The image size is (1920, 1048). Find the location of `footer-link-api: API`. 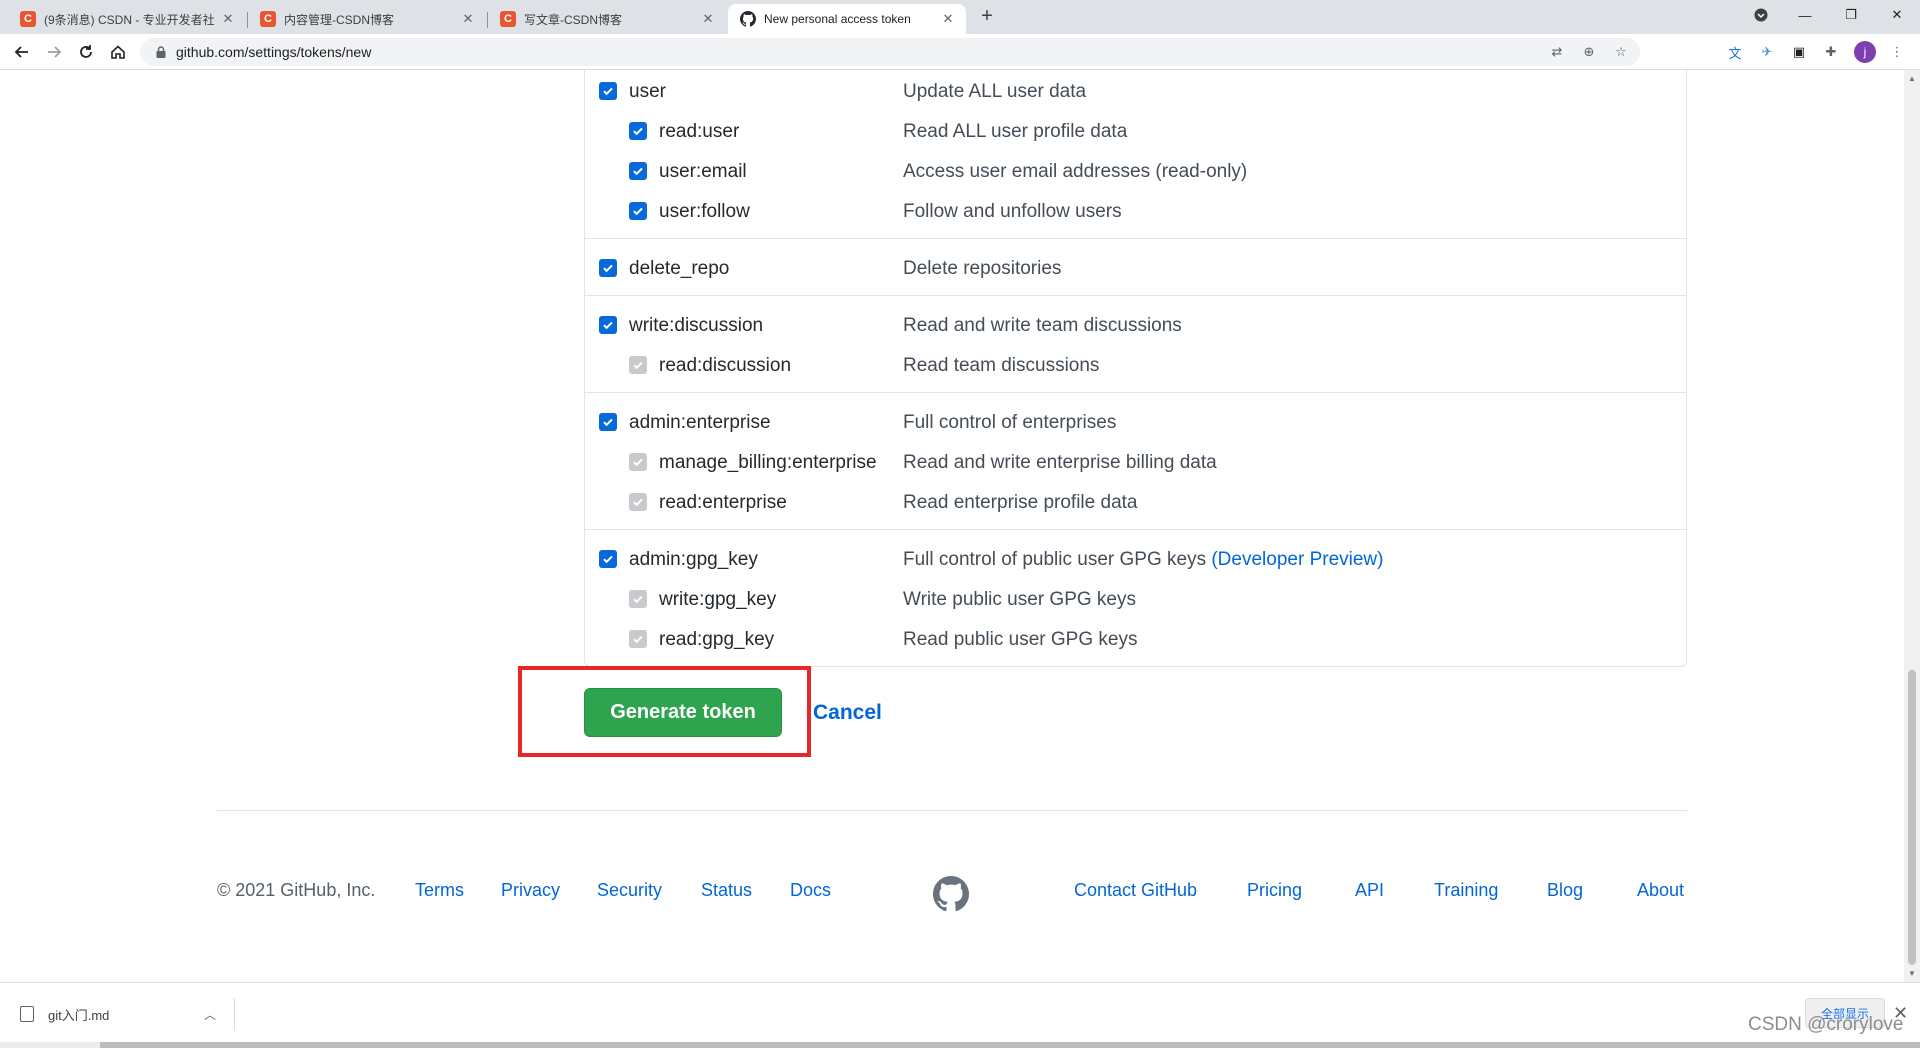

footer-link-api: API is located at coordinates (1369, 890).